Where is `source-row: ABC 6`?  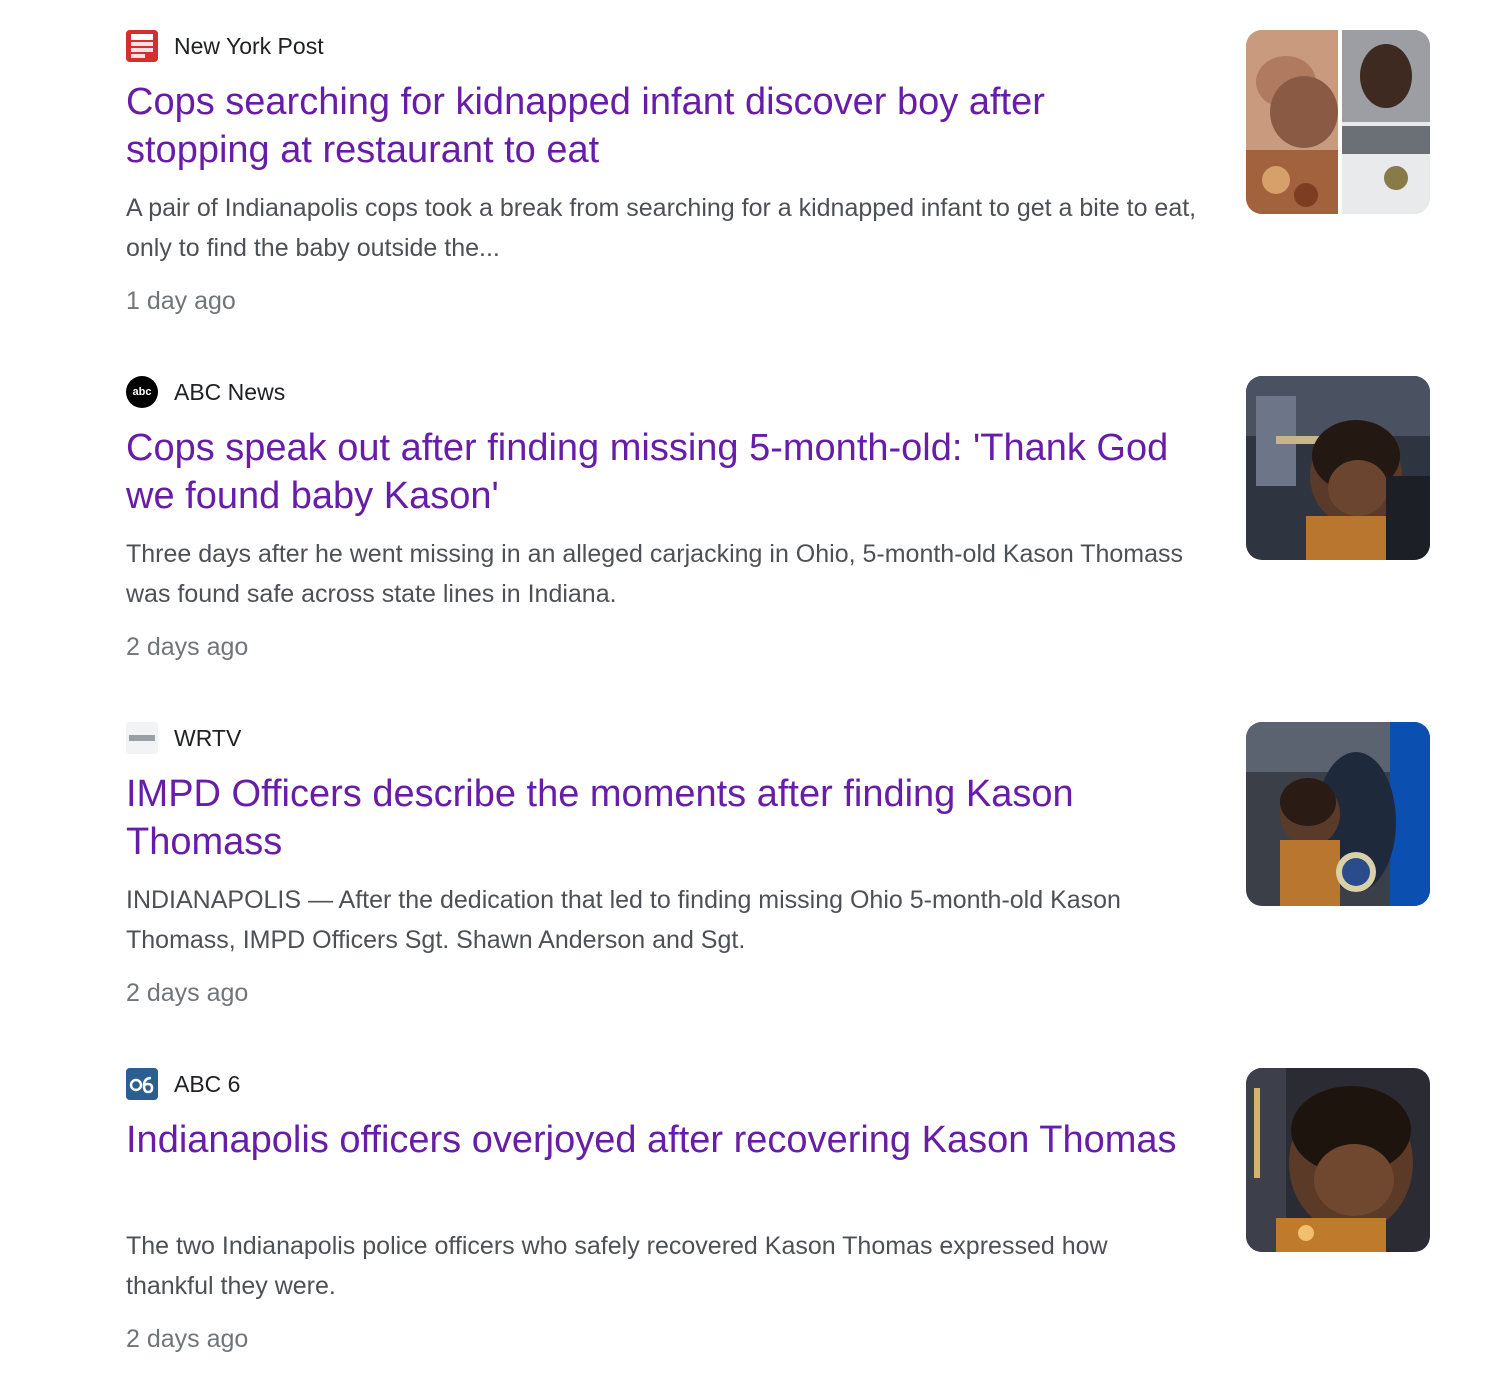 source-row: ABC 6 is located at coordinates (183, 1084).